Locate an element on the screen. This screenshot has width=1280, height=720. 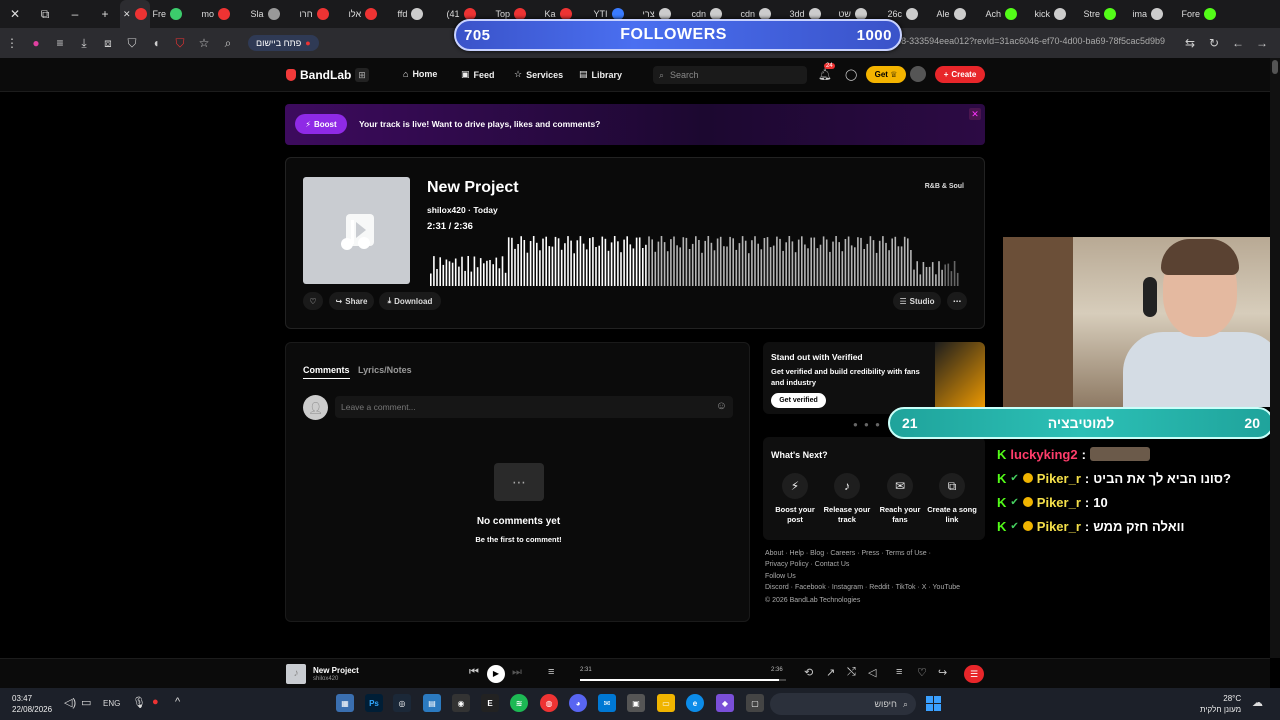
speaker-icon: ◁) is located at coordinates (70, 702).